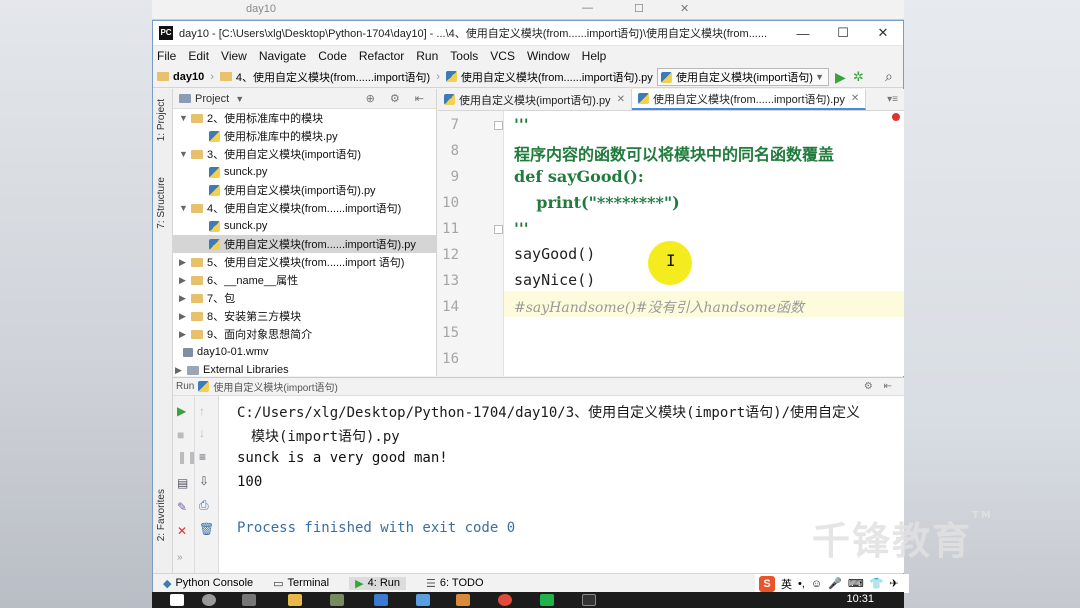 The image size is (1080, 608). Describe the element at coordinates (304, 244) in the screenshot. I see `tree-item: 使用自定义模块(from......import语句).py` at that location.